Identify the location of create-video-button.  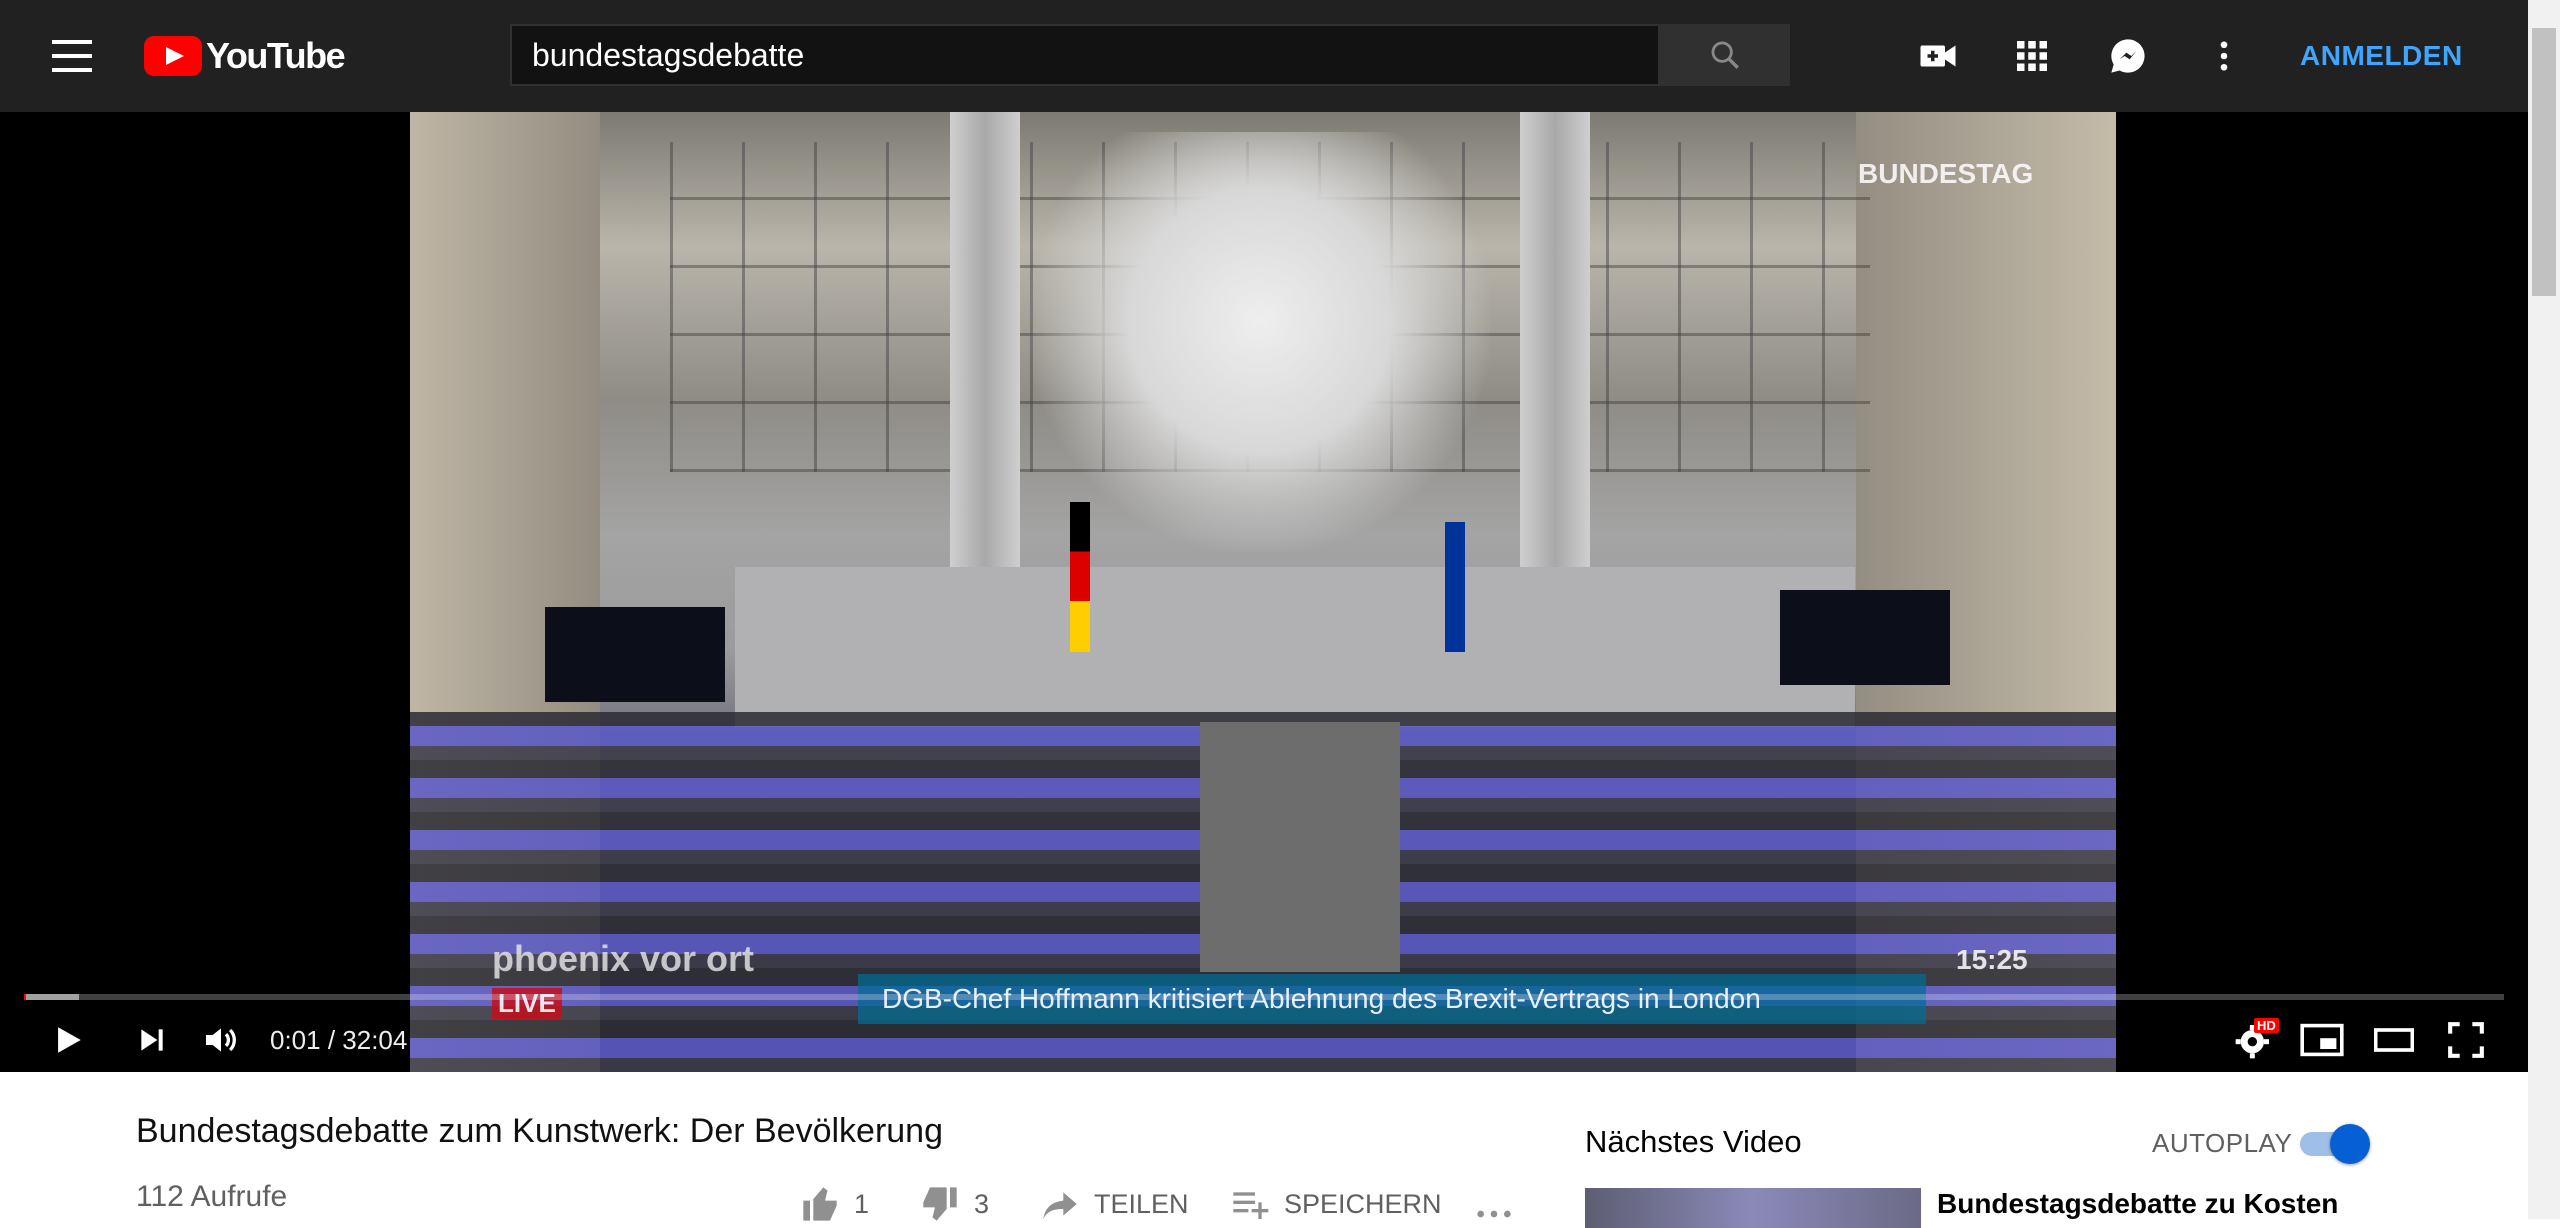
(1938, 56).